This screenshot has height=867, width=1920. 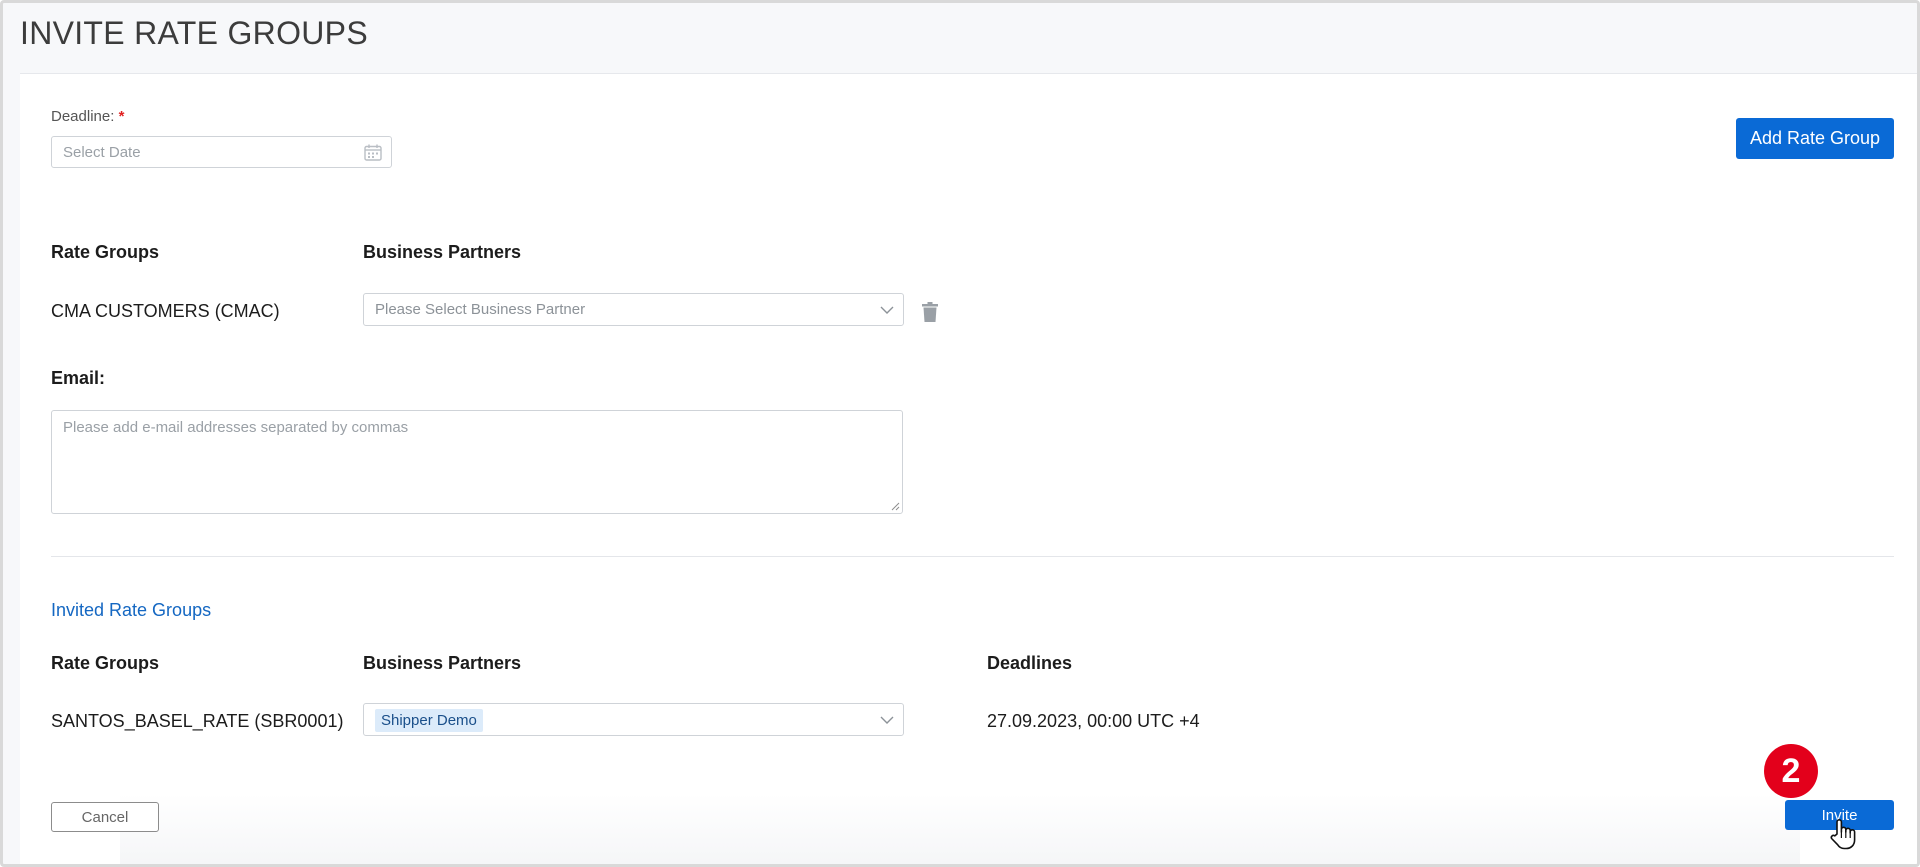 I want to click on deadline-label-row: Deadline: *, so click(x=87, y=116).